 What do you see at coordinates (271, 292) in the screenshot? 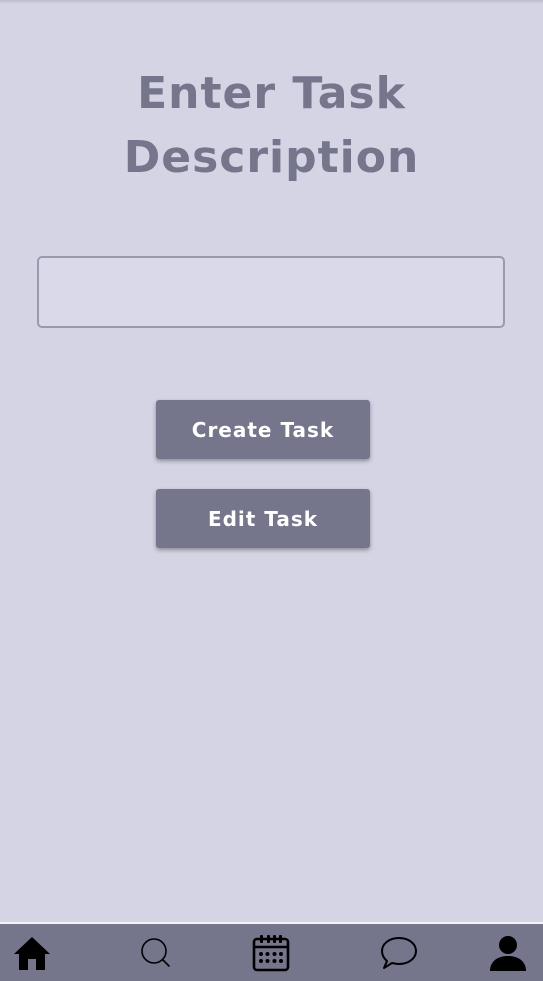
I see `task-description-input` at bounding box center [271, 292].